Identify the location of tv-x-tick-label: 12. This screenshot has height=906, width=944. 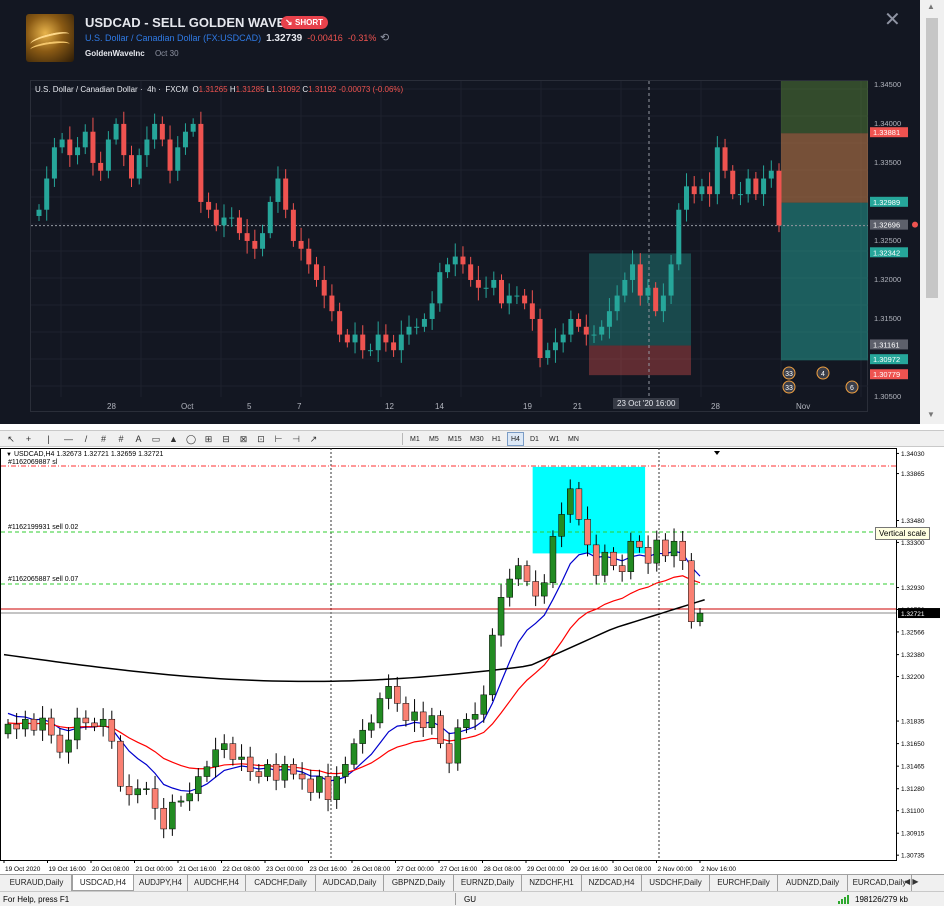
(389, 406).